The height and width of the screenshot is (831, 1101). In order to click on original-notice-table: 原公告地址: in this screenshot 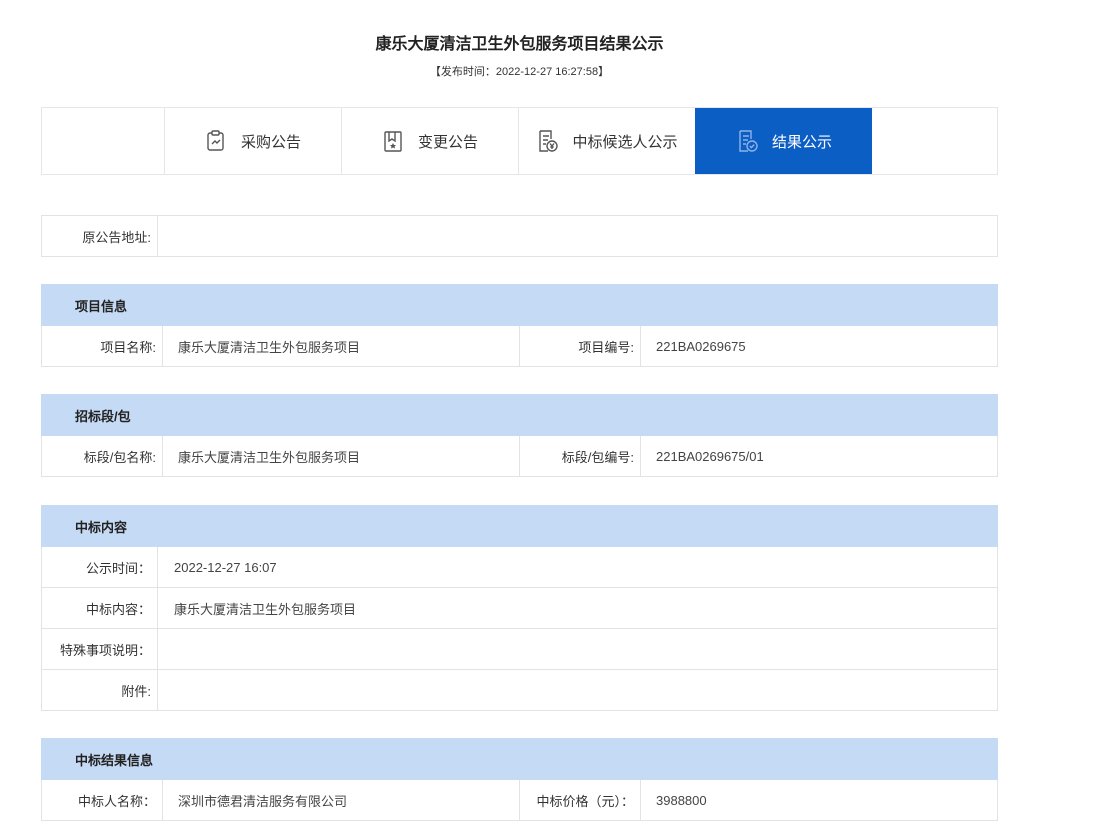, I will do `click(519, 236)`.